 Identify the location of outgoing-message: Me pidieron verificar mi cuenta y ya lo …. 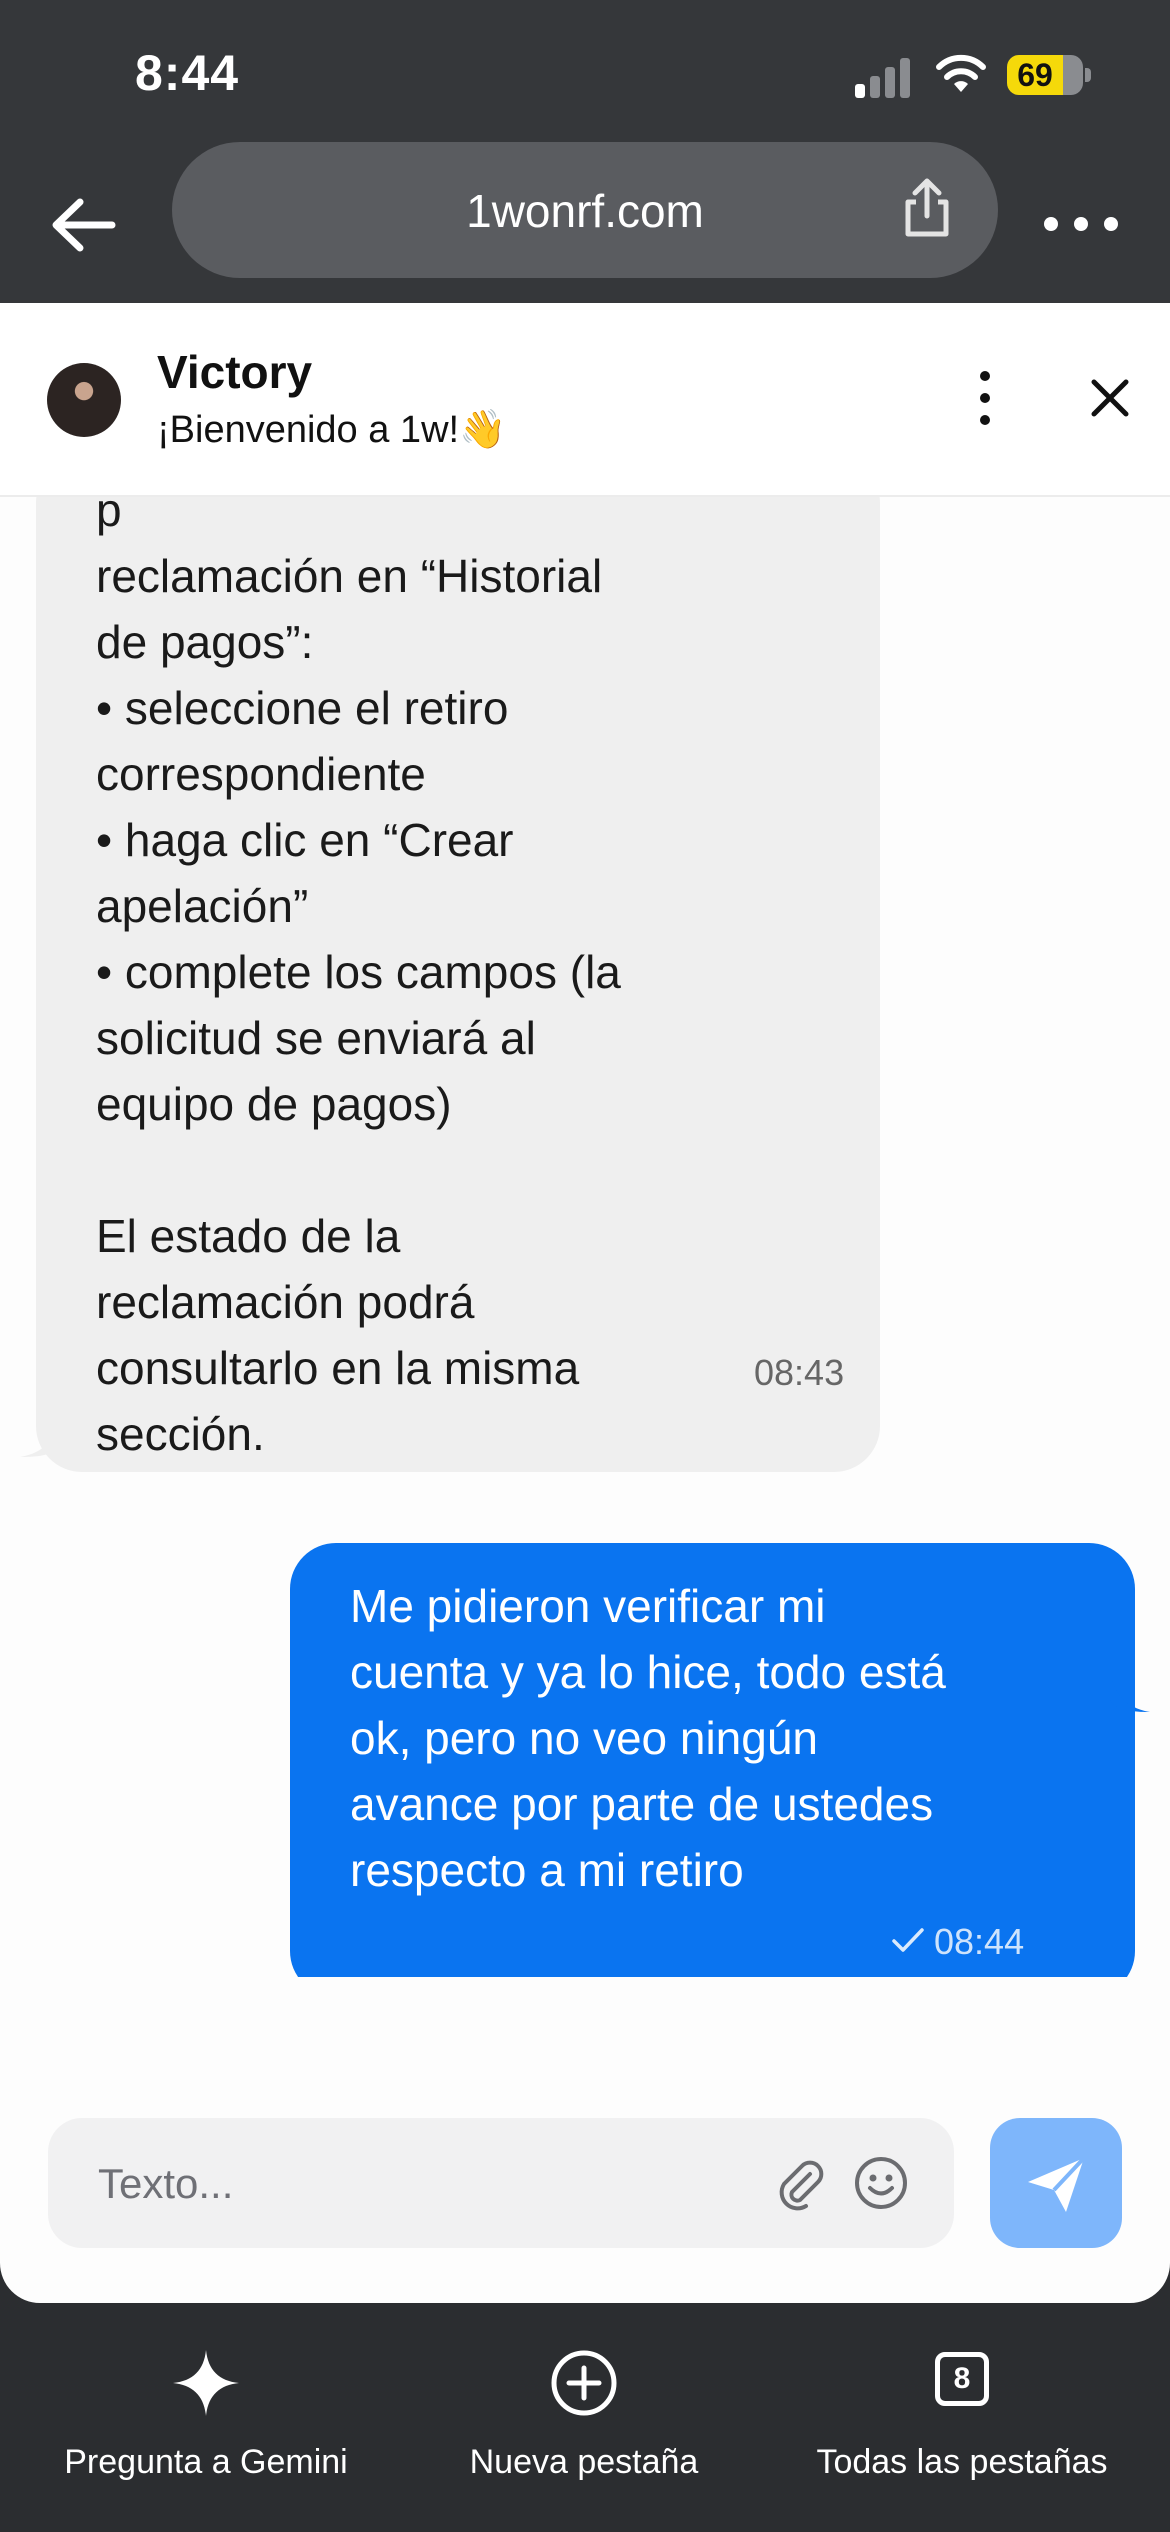
(712, 1760).